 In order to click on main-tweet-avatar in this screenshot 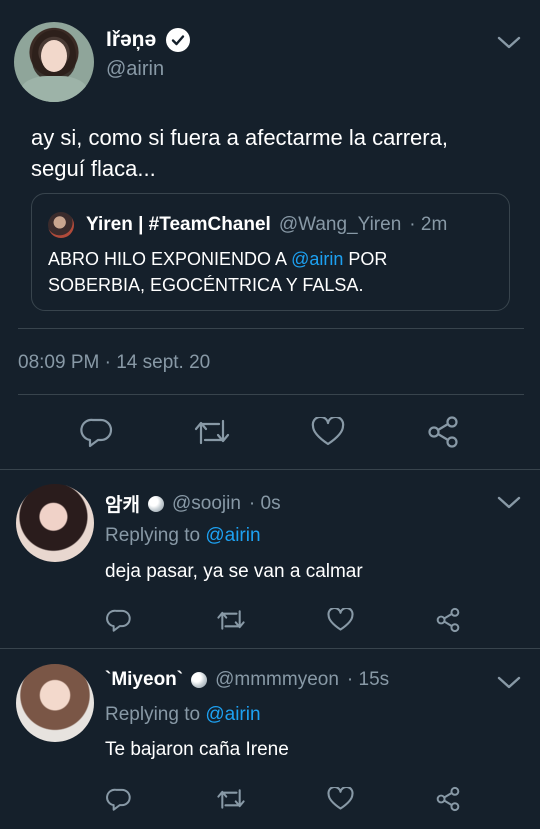, I will do `click(54, 62)`.